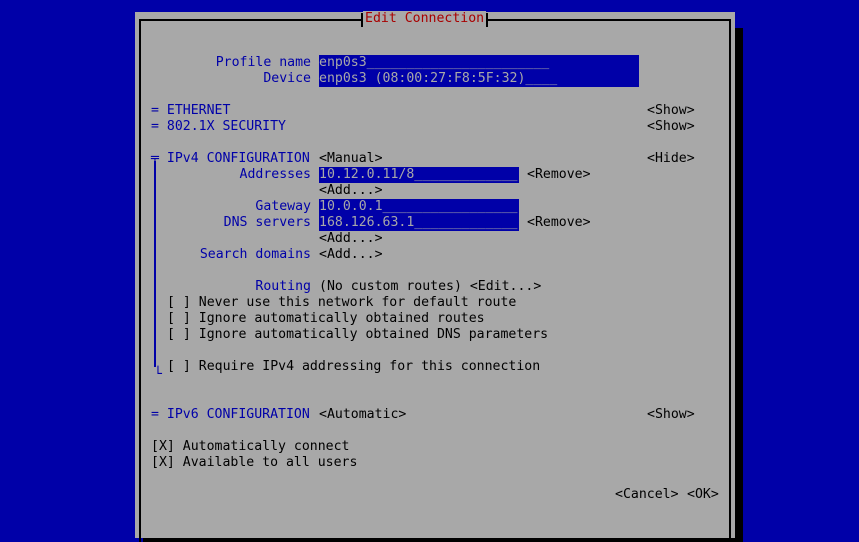 The width and height of the screenshot is (859, 542). I want to click on ipv6-show-button: <Show>, so click(671, 415).